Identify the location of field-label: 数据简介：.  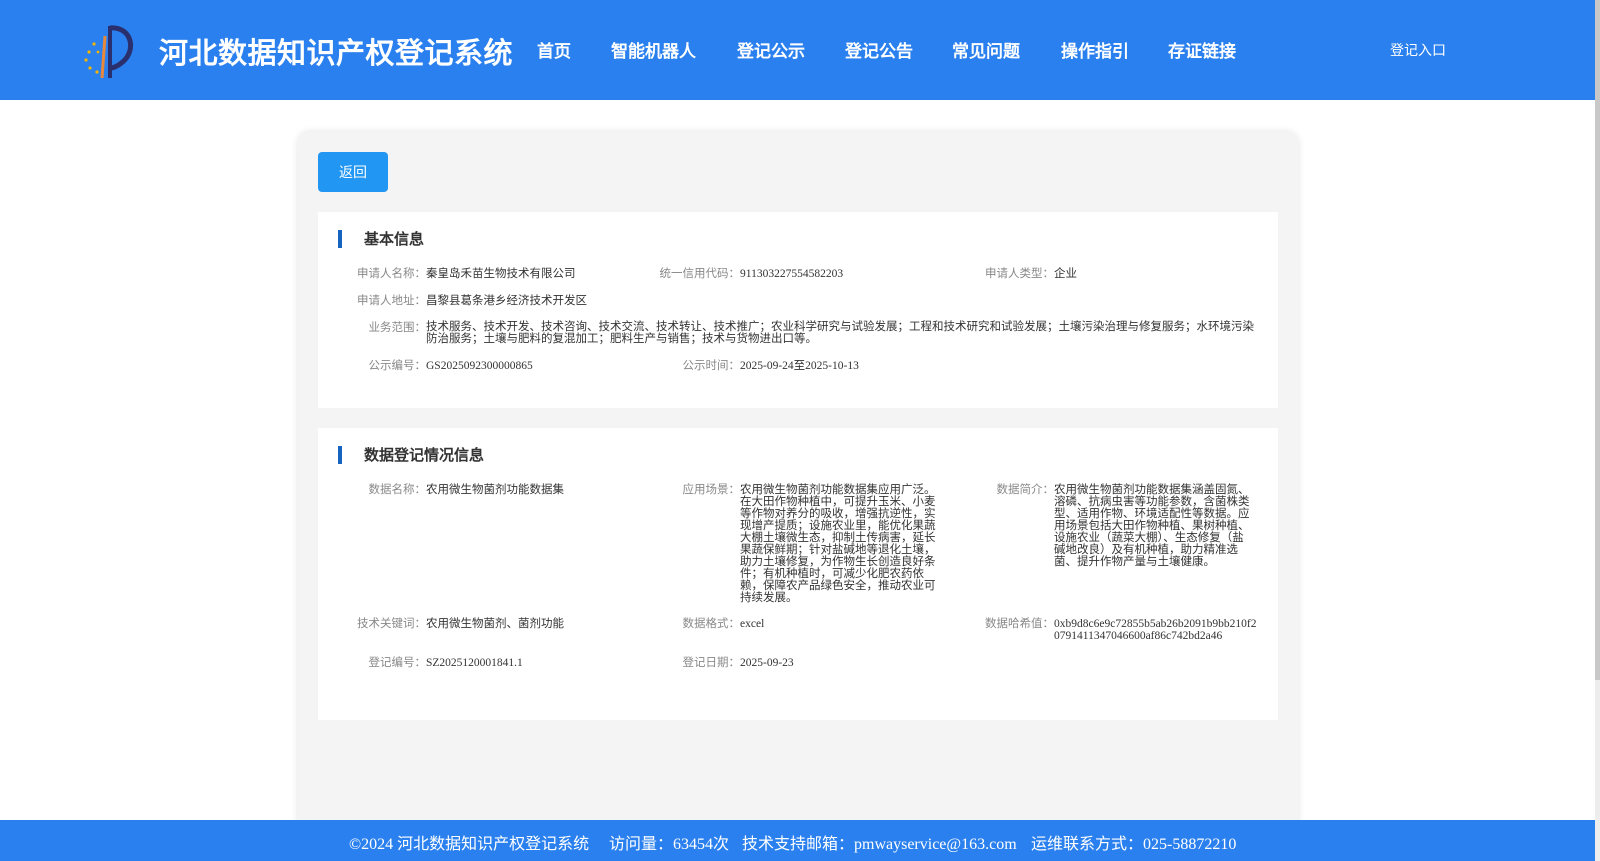
(1025, 490).